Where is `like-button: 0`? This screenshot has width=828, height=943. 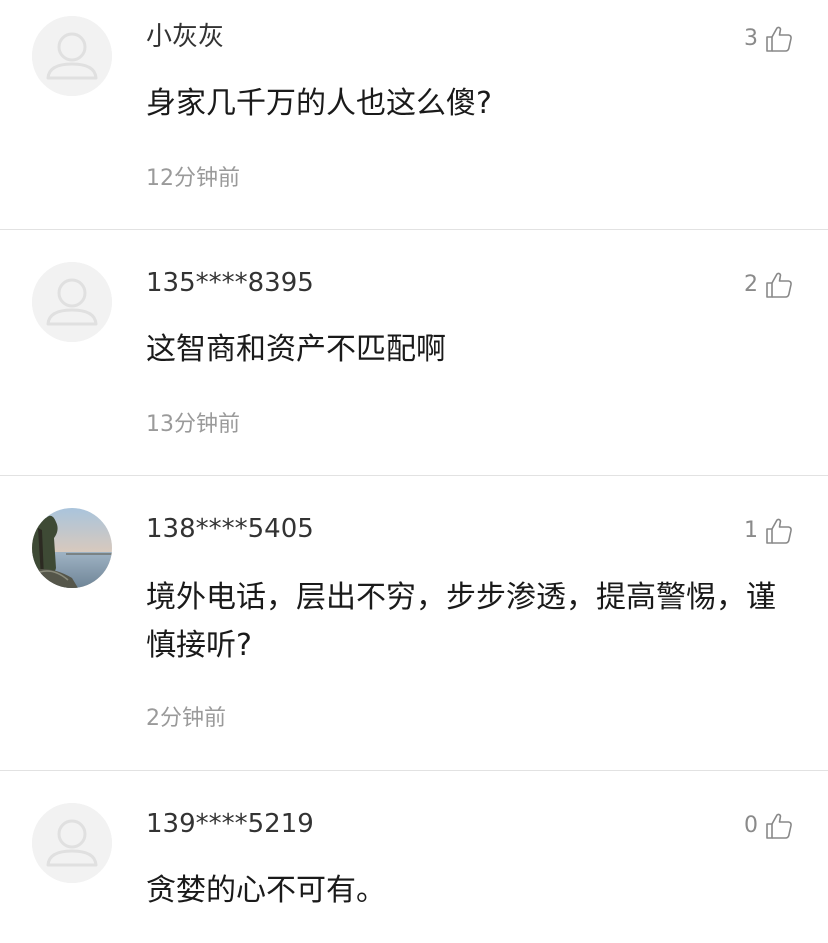 like-button: 0 is located at coordinates (769, 826).